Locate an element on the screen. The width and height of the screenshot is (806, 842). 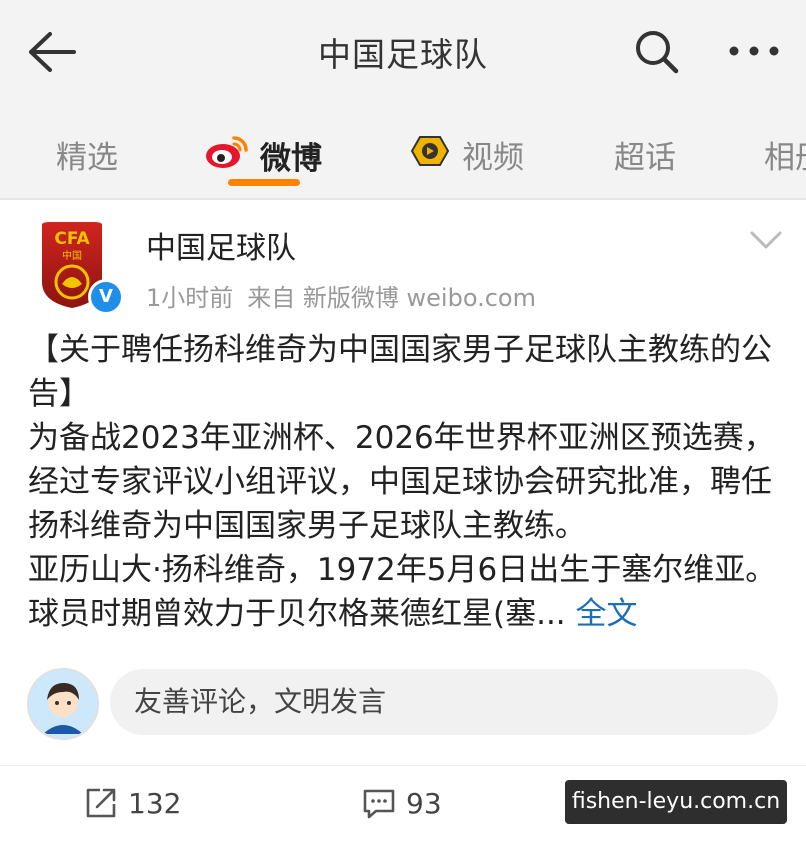
comment-bar: 友善评论，文明发言 is located at coordinates (403, 702).